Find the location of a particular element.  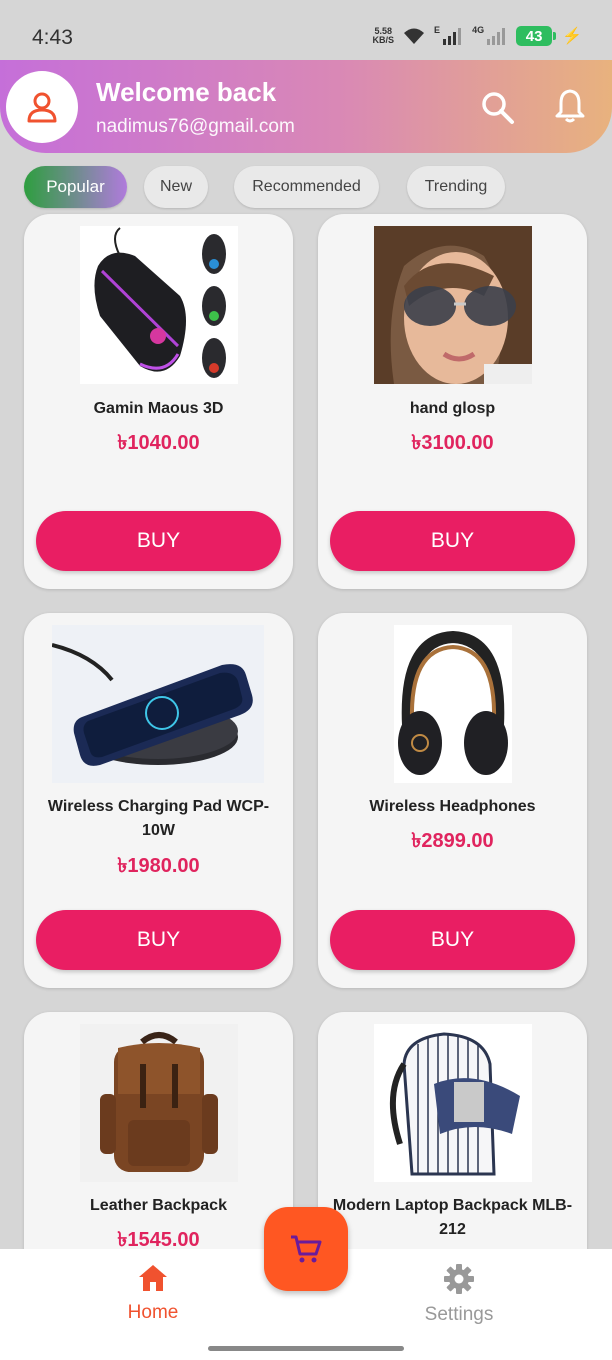

product-name: Leather Backpack is located at coordinates (158, 1205).